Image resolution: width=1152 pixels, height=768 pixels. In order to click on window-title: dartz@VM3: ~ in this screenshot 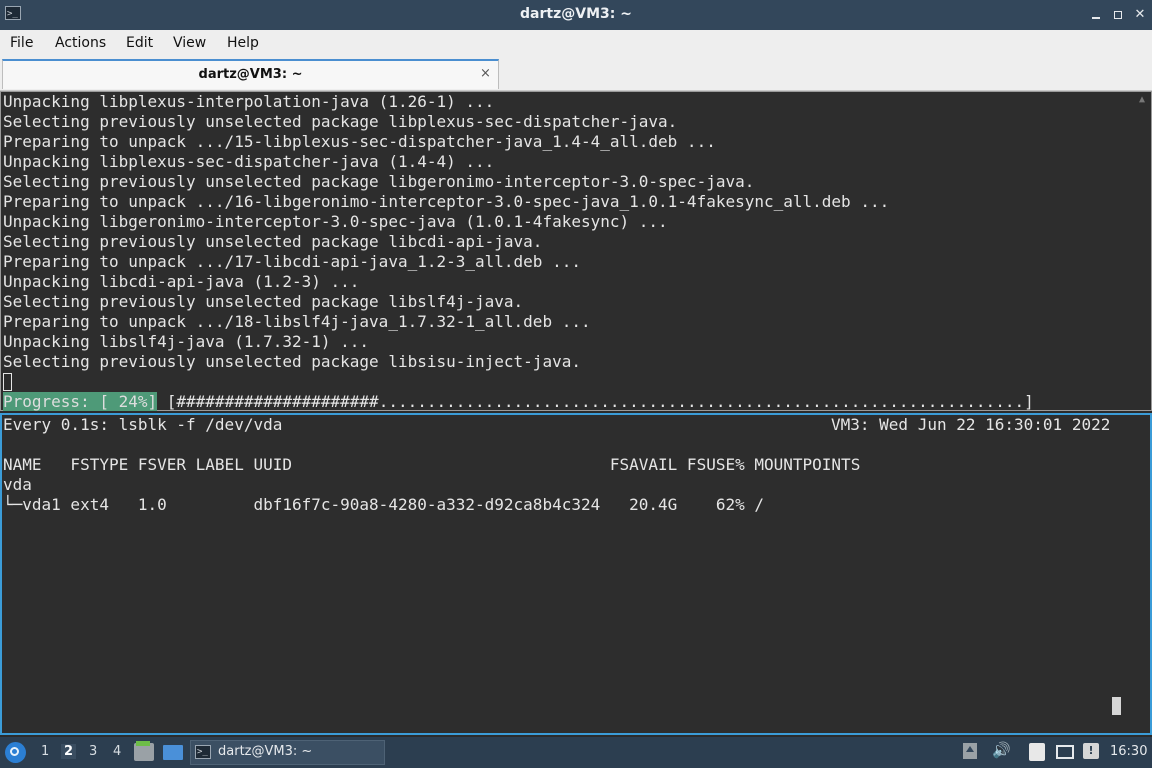, I will do `click(576, 14)`.